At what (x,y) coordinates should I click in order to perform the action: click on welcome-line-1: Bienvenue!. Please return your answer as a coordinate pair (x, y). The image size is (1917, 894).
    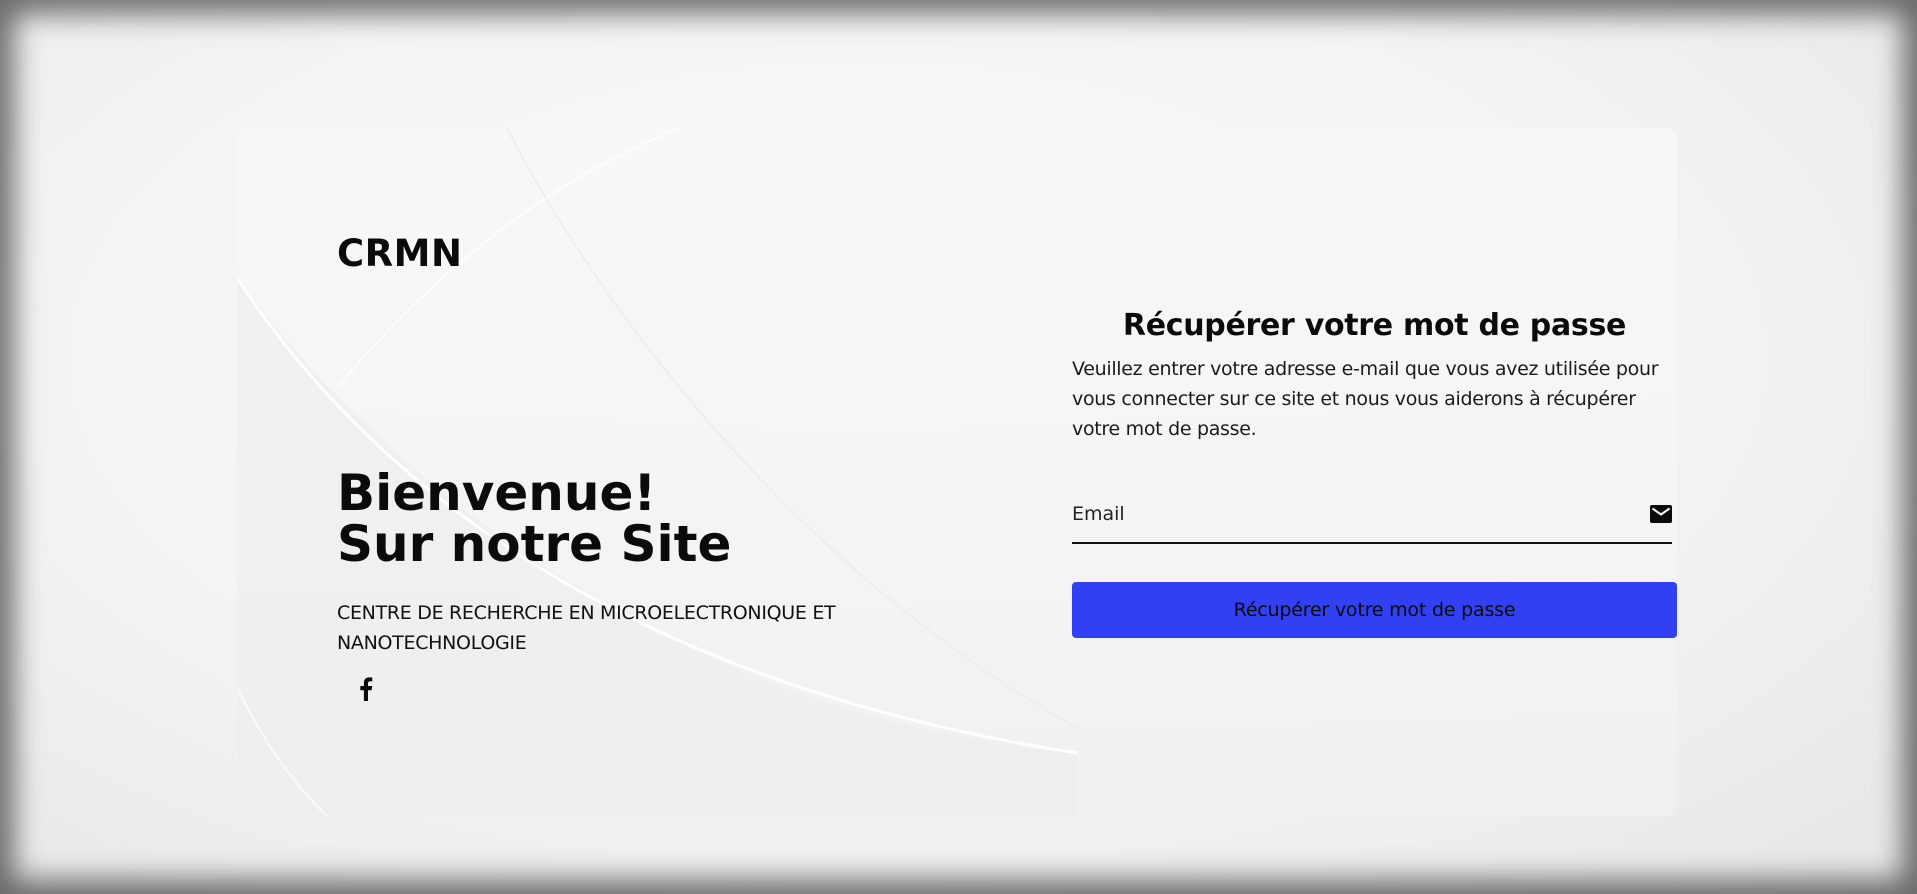
    Looking at the image, I should click on (497, 493).